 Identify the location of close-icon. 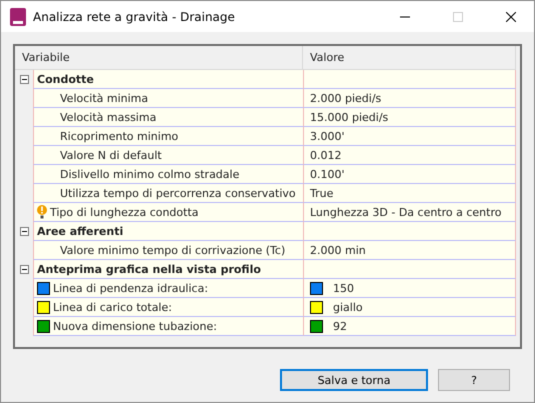
(511, 17).